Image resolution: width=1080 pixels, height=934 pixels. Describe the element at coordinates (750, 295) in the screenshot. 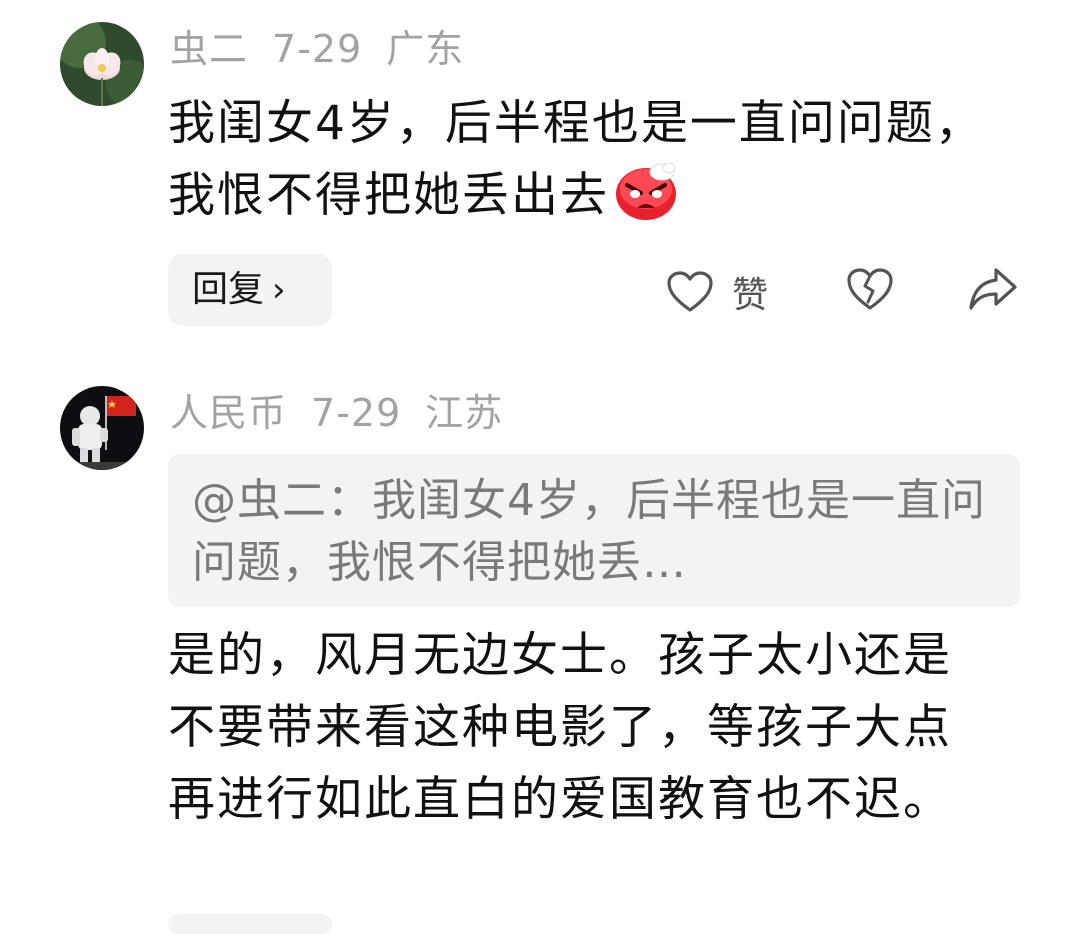

I see `like-label: 赞` at that location.